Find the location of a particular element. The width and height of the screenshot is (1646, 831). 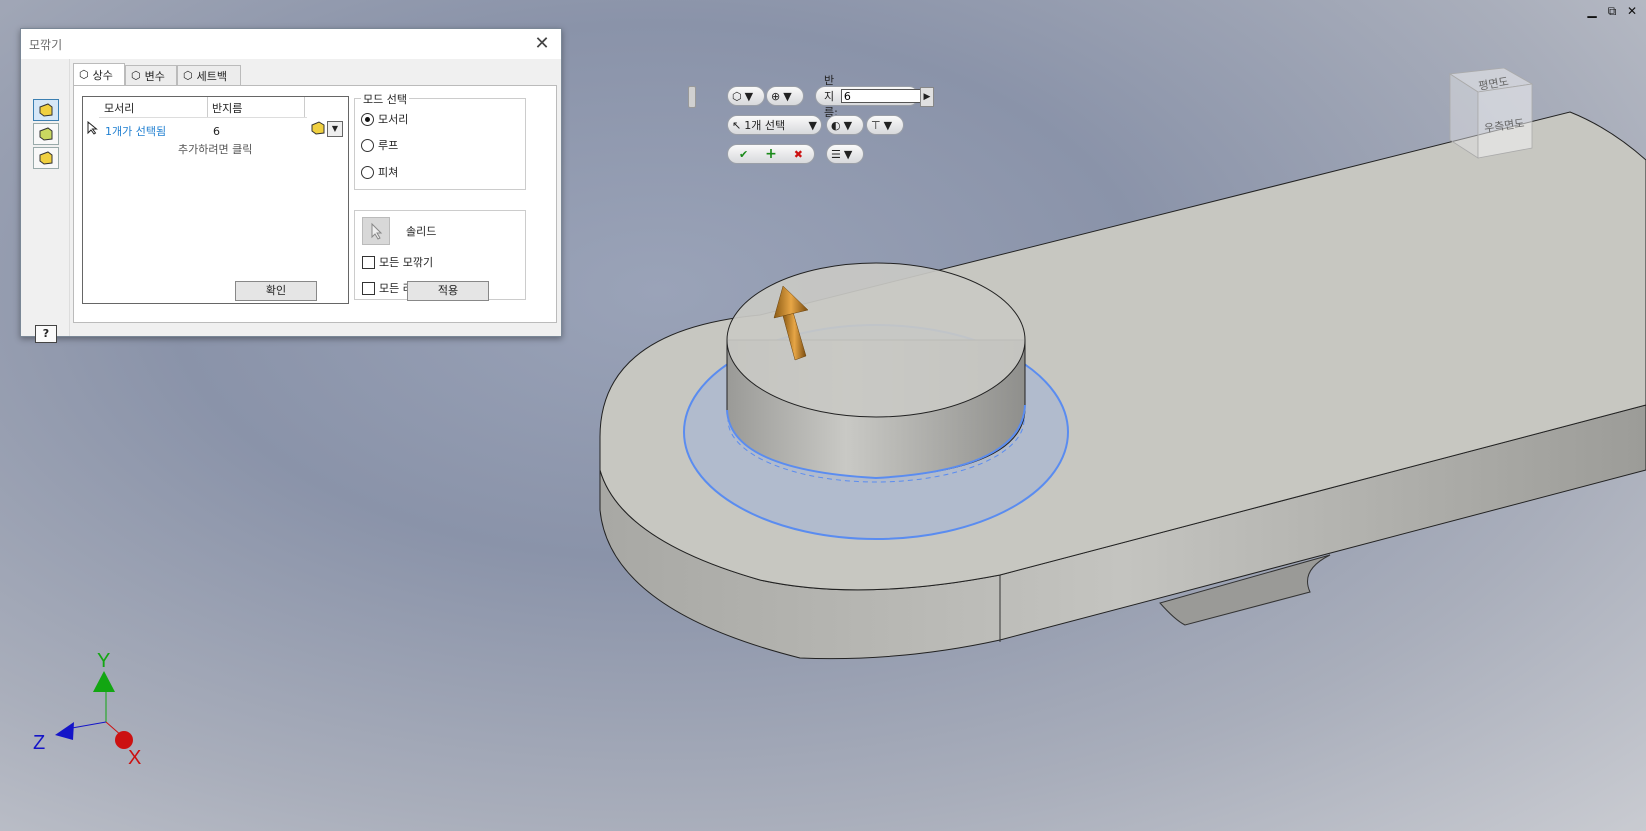

face-fillet-icon is located at coordinates (46, 134).